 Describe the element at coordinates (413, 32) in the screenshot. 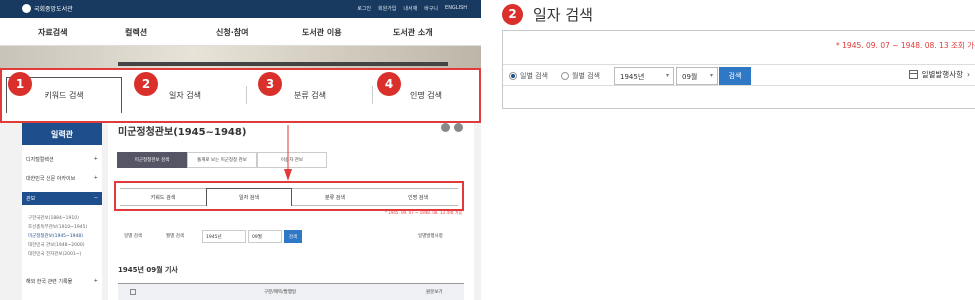

I see `nav-item-about: 도서관 소개` at that location.